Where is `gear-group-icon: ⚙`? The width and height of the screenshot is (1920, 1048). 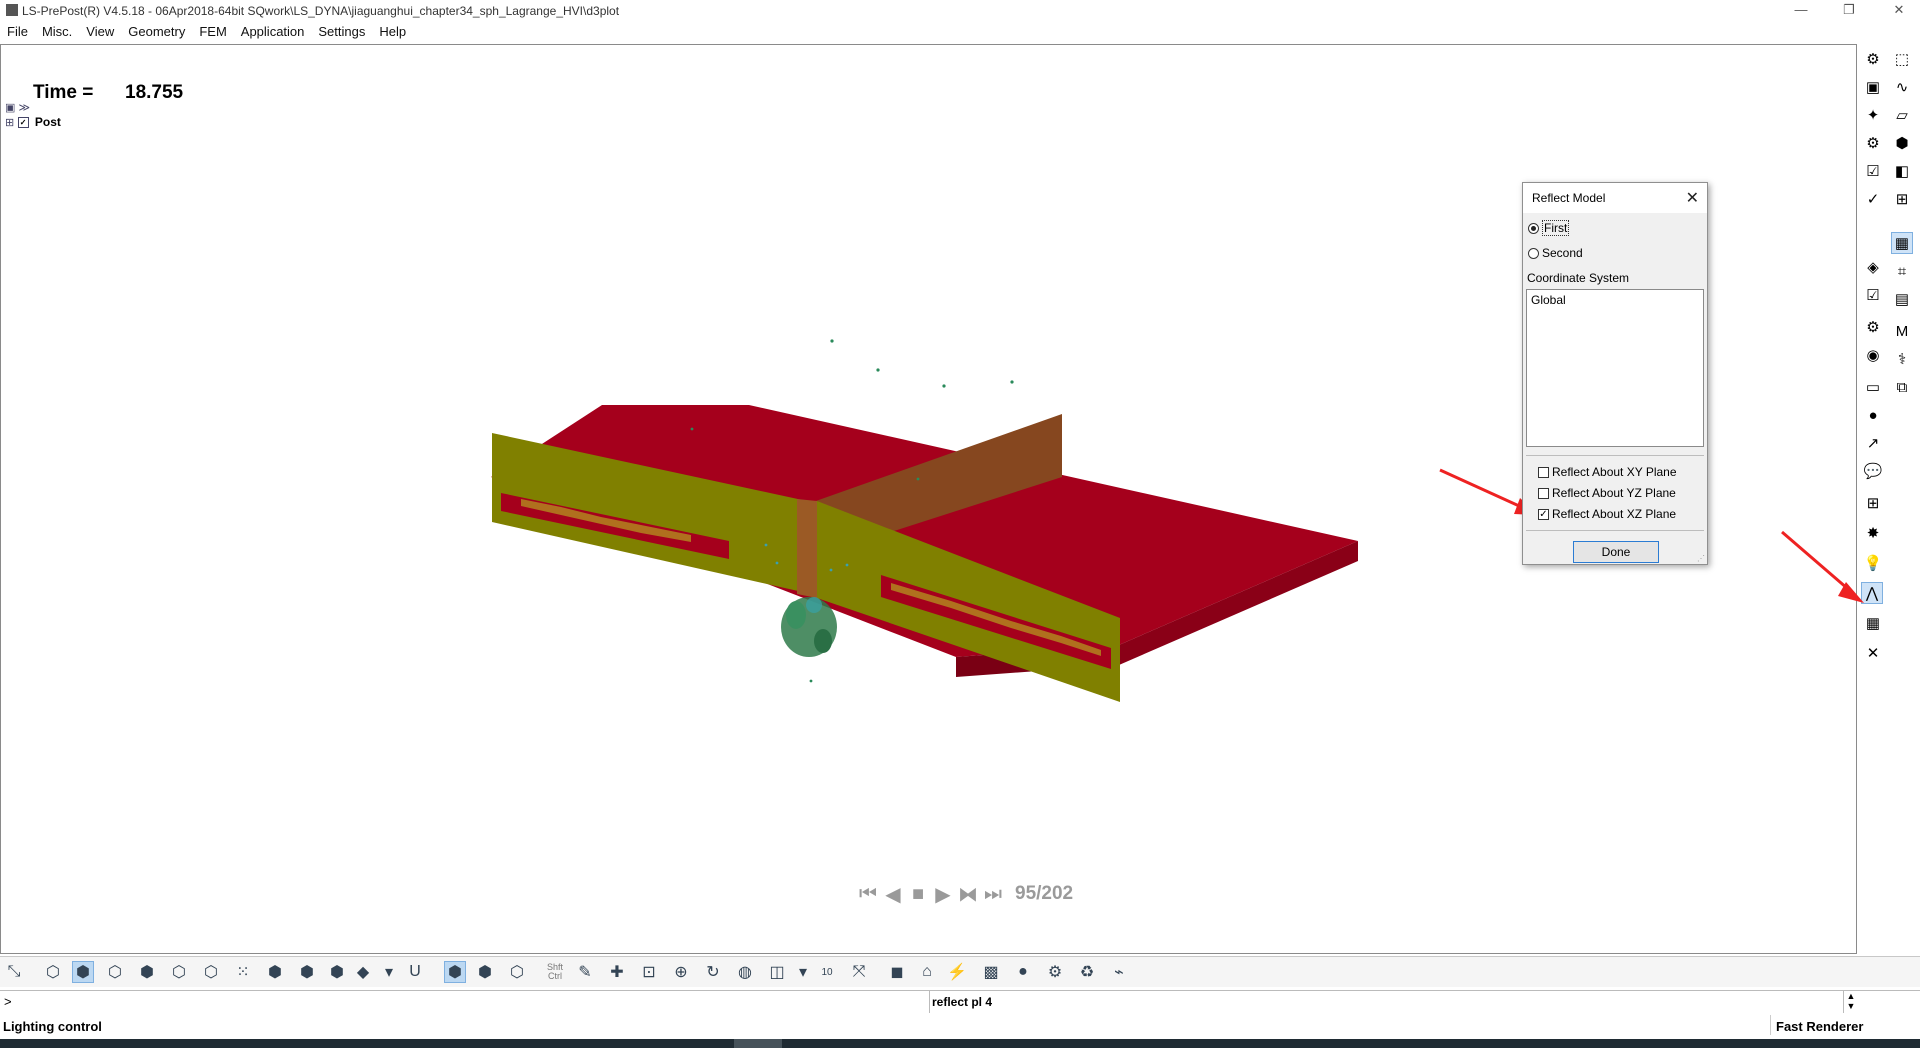 gear-group-icon: ⚙ is located at coordinates (1055, 972).